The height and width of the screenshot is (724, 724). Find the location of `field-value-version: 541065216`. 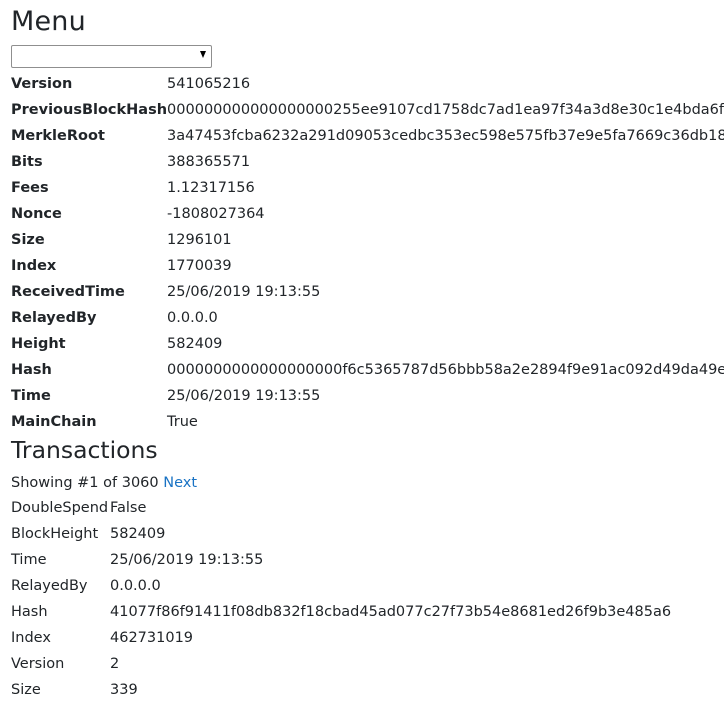

field-value-version: 541065216 is located at coordinates (209, 84).